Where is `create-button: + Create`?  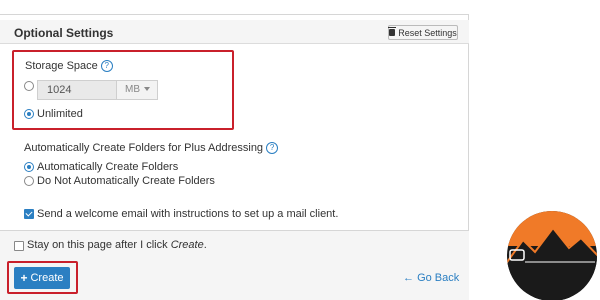 create-button: + Create is located at coordinates (42, 278).